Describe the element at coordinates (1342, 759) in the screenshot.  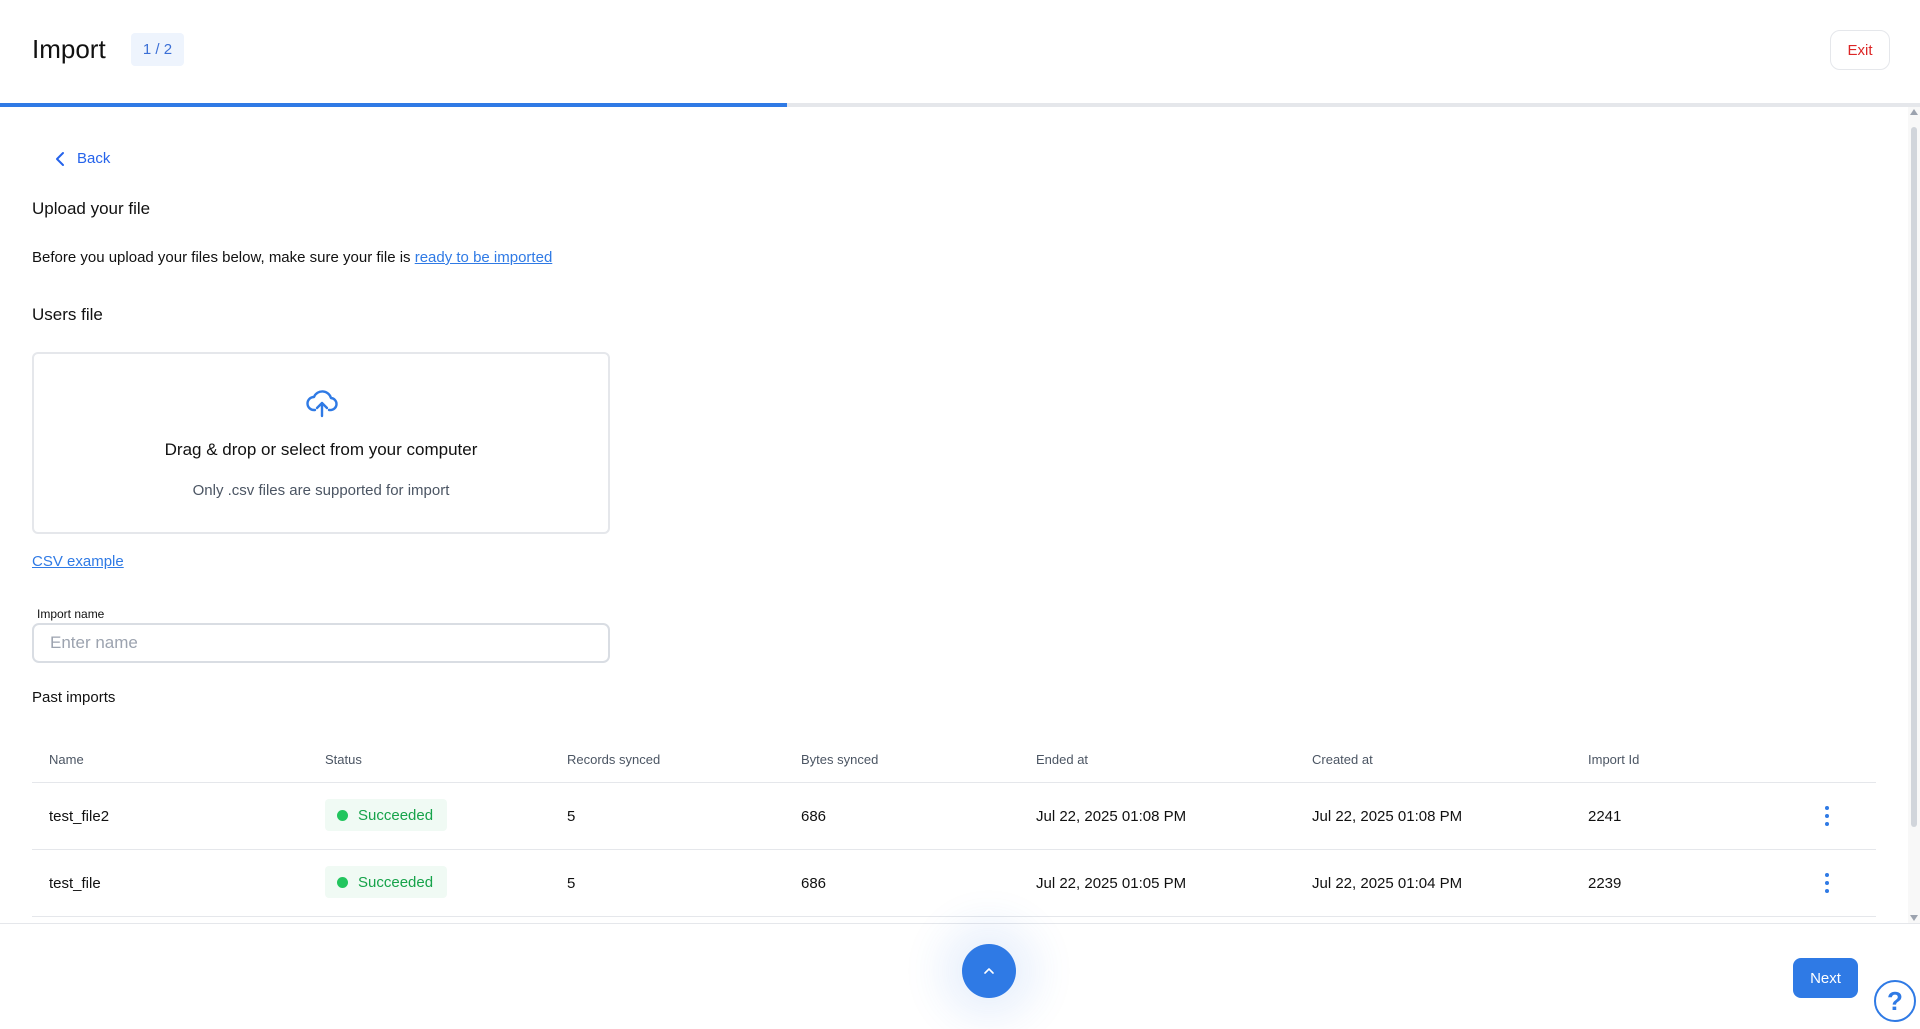
I see `column-header-created: Created at` at that location.